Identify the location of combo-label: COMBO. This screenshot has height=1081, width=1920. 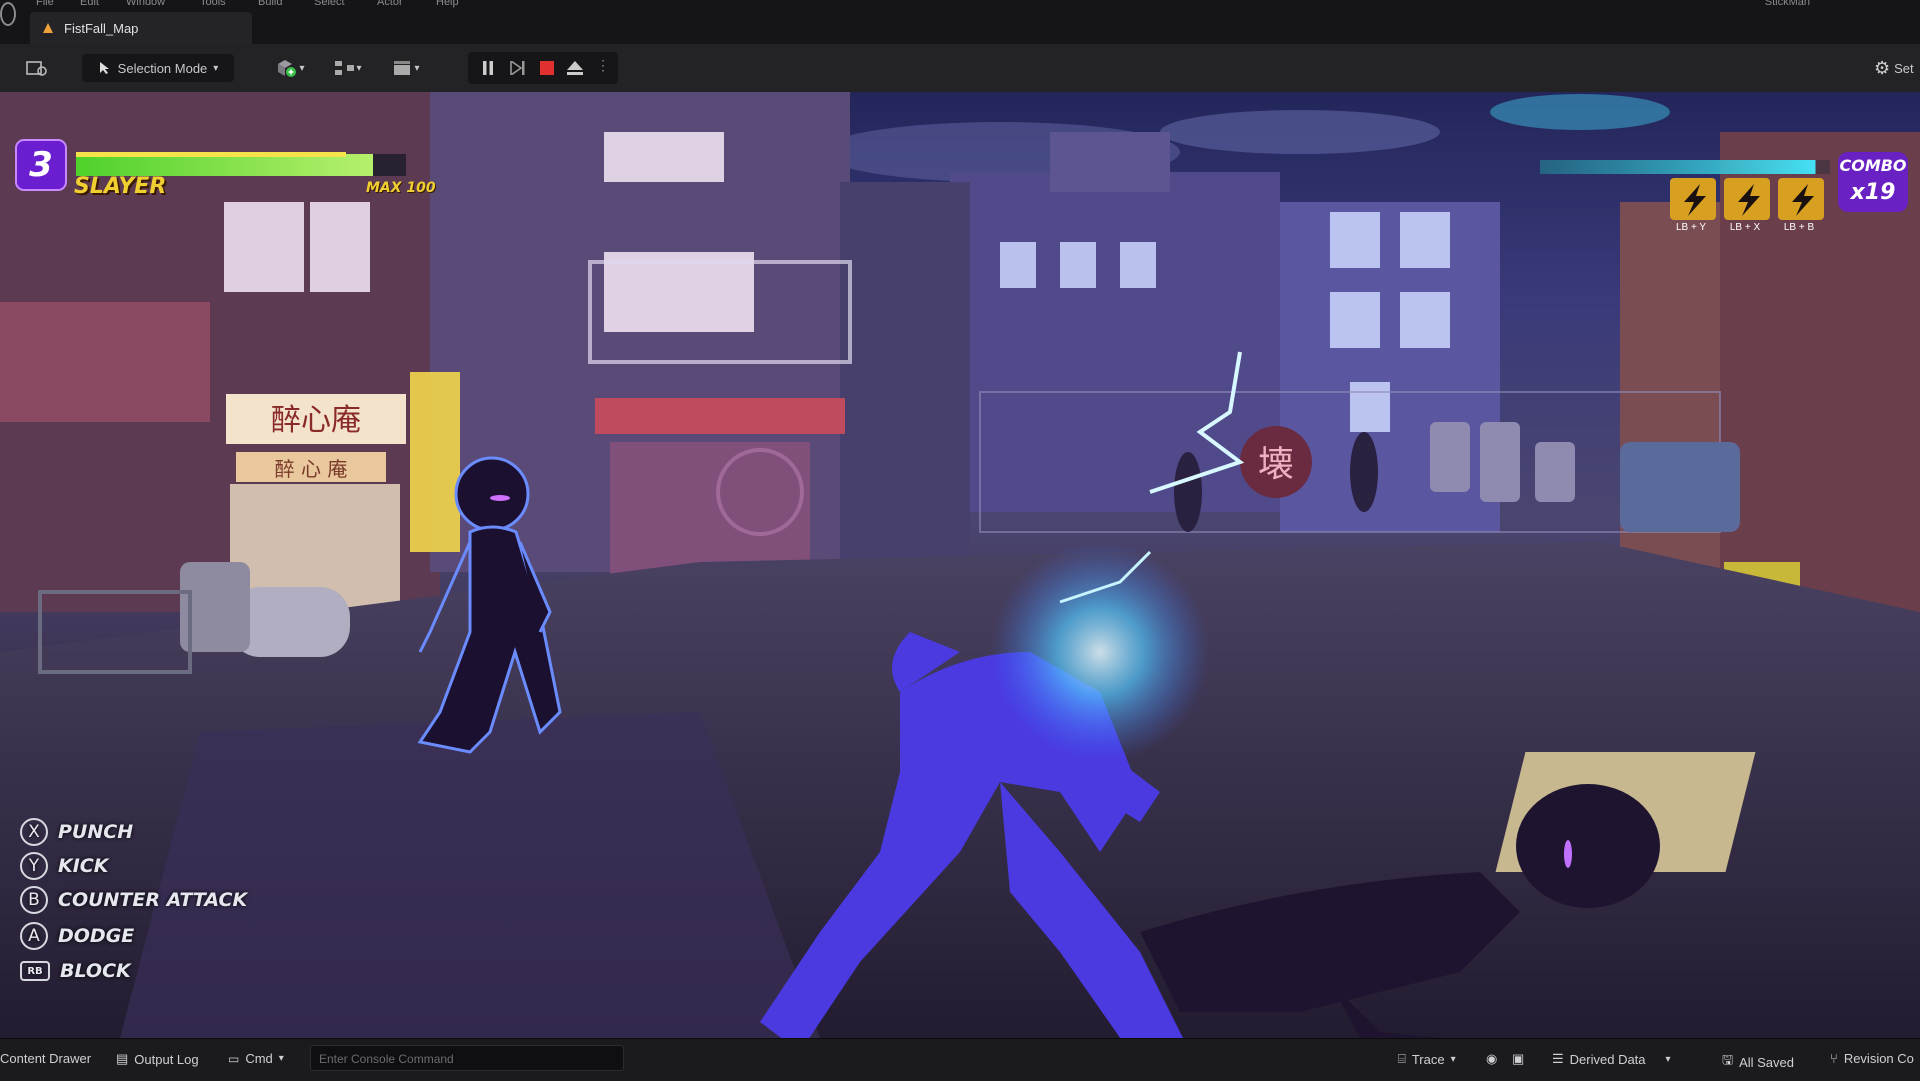
(1873, 165).